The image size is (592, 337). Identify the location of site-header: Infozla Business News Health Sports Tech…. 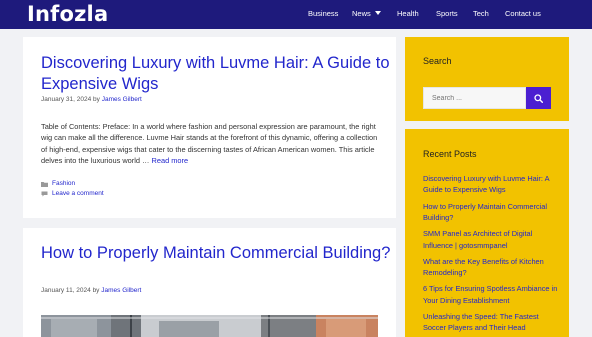
(296, 14).